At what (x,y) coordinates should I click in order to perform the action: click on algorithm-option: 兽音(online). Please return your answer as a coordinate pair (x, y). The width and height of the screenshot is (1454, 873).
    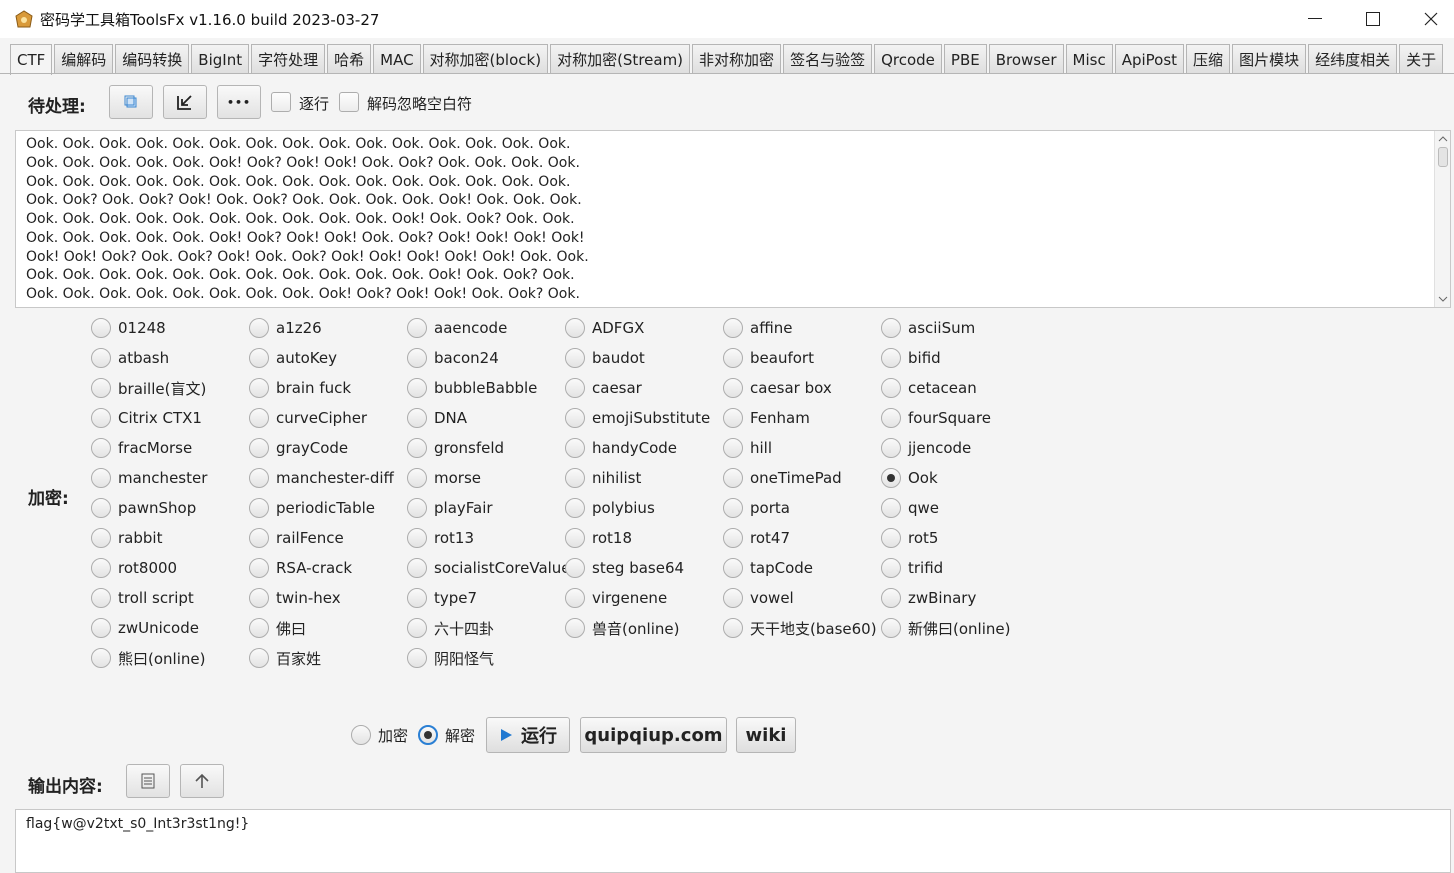
    Looking at the image, I should click on (622, 628).